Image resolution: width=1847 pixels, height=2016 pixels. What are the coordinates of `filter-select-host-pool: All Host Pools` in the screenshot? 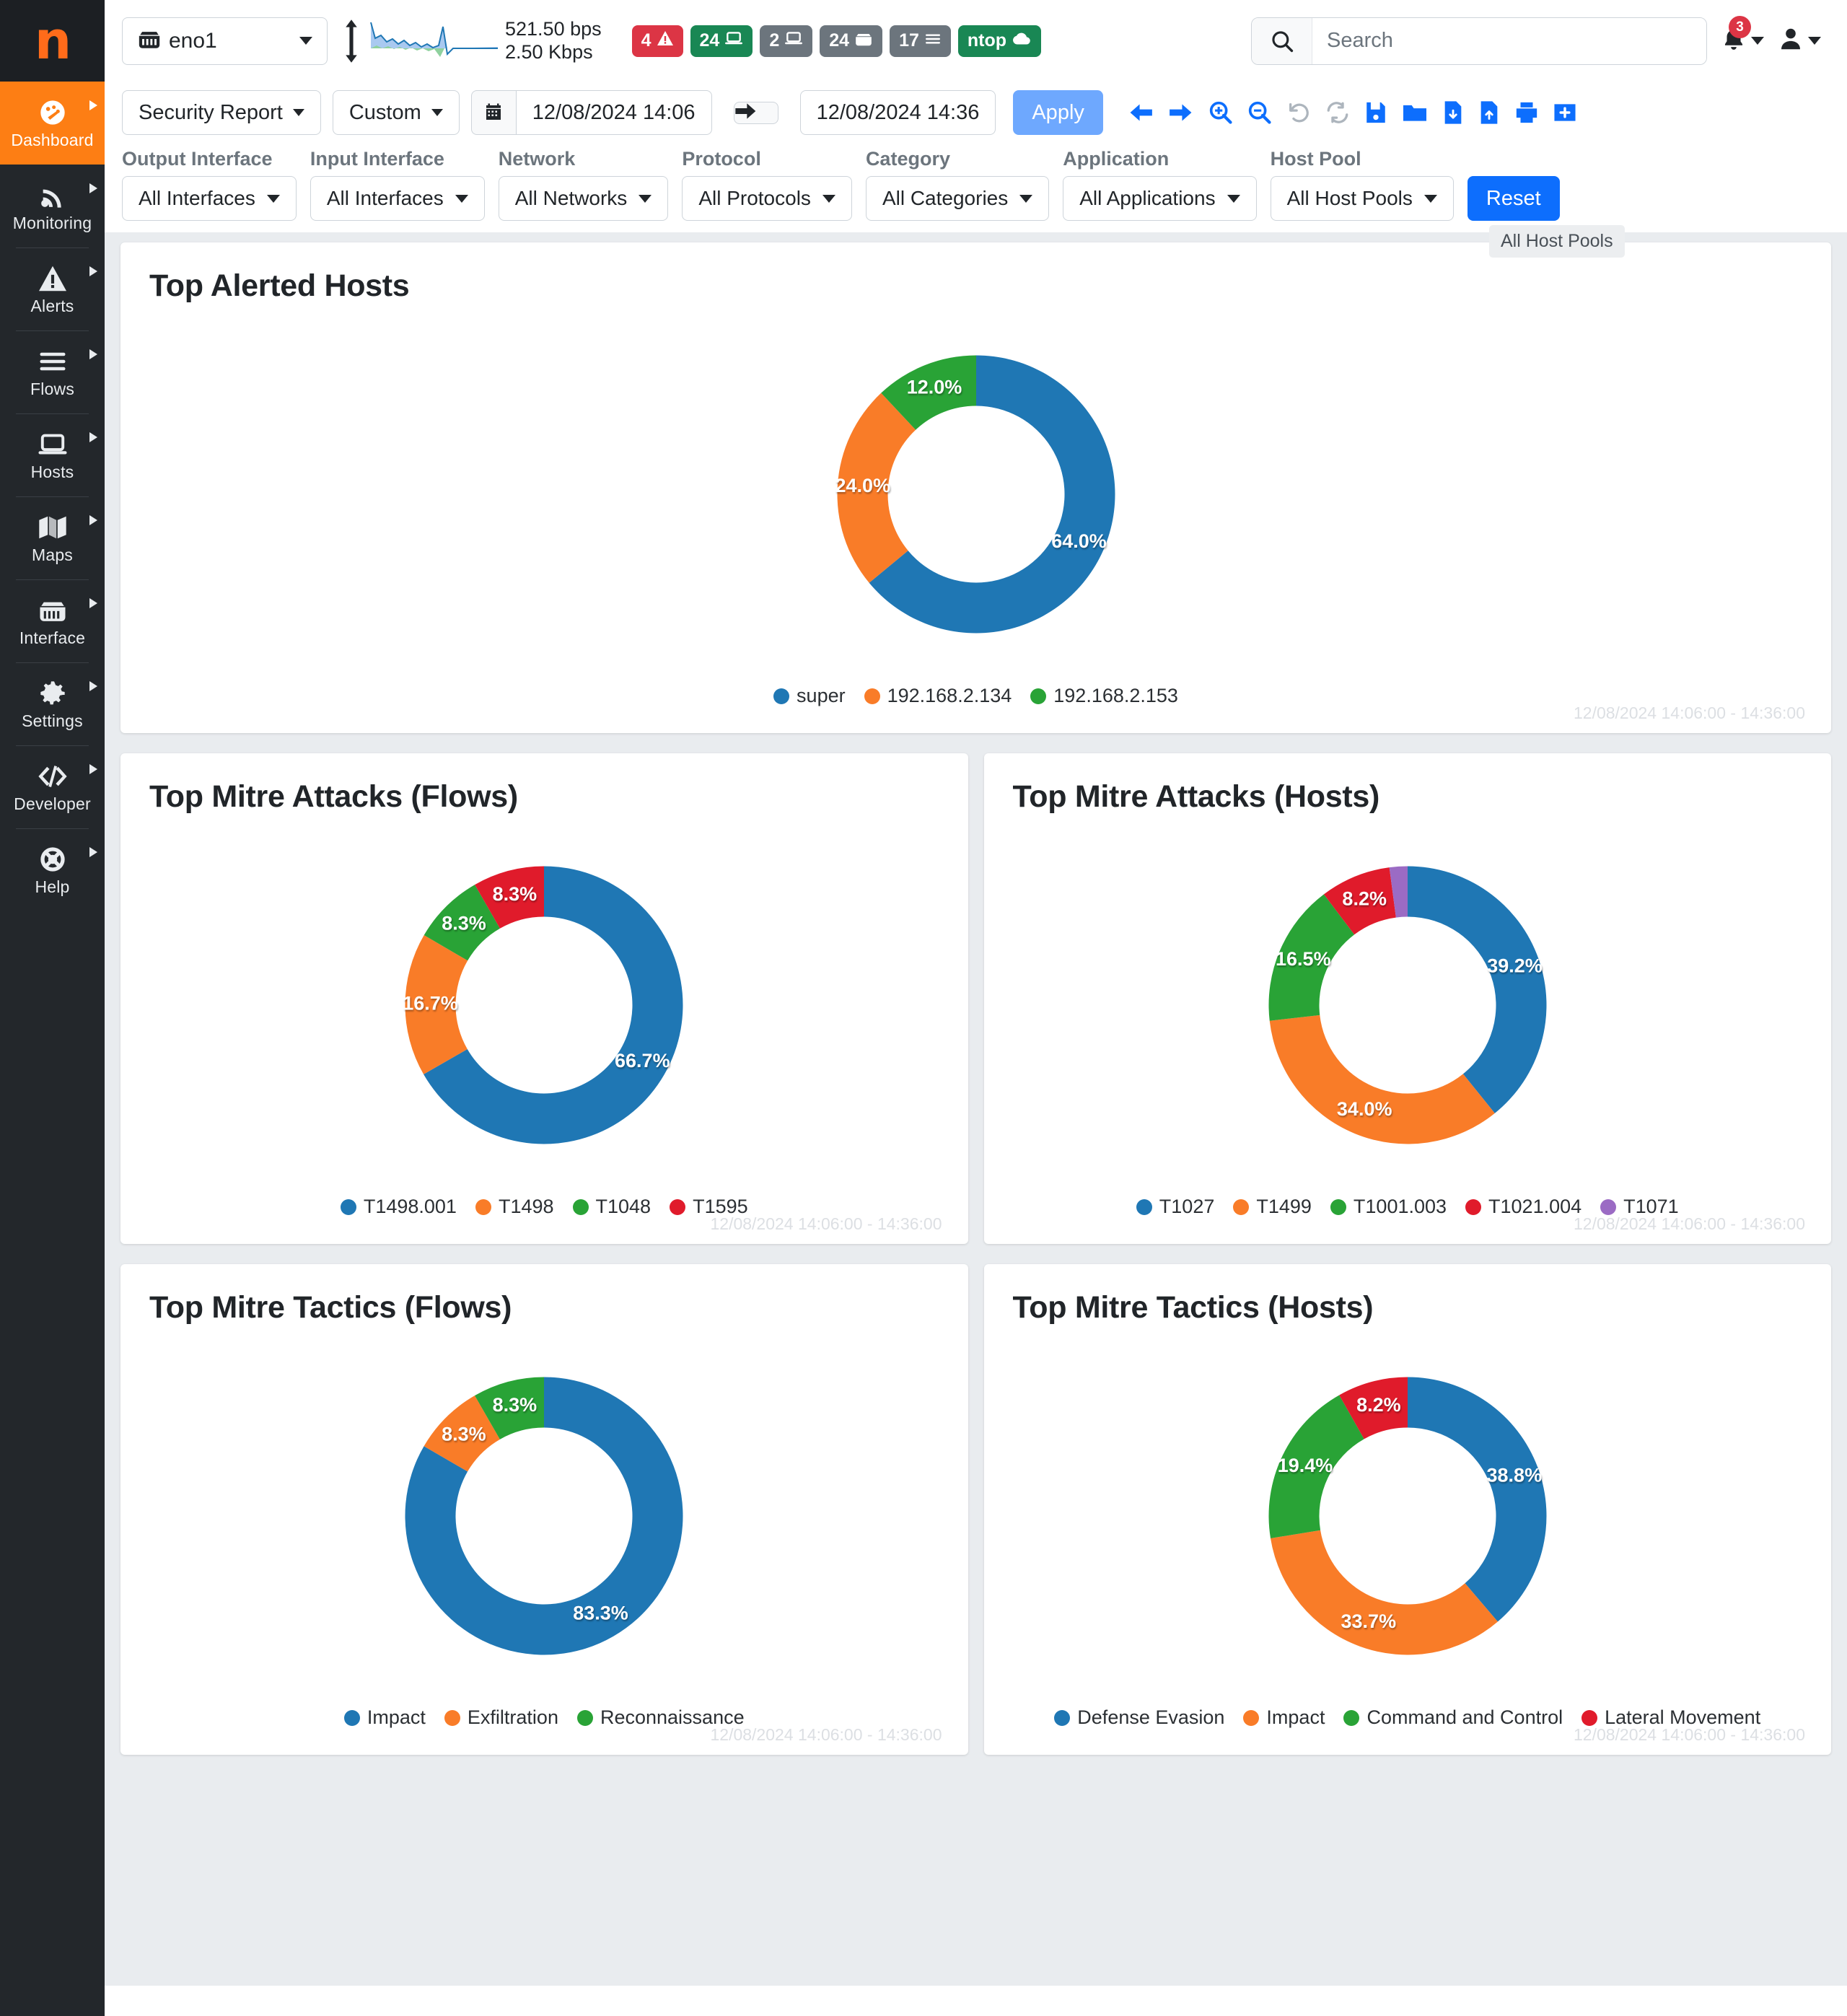 It's located at (1362, 198).